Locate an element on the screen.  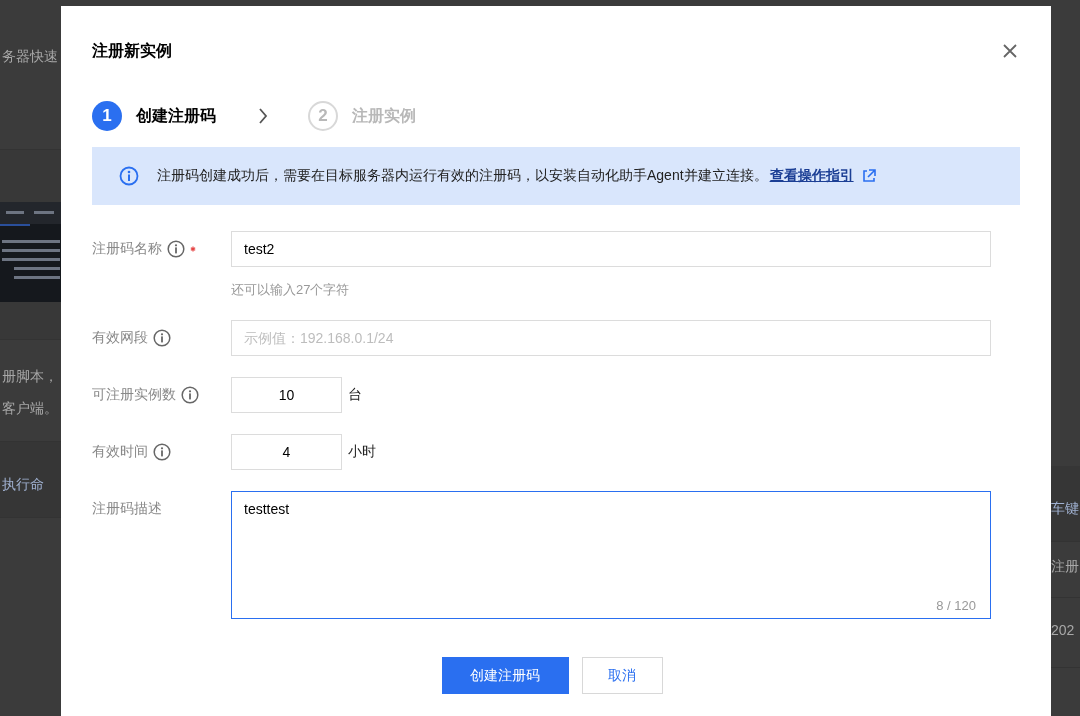
page-tab-label: 车键 is located at coordinates (1065, 509).